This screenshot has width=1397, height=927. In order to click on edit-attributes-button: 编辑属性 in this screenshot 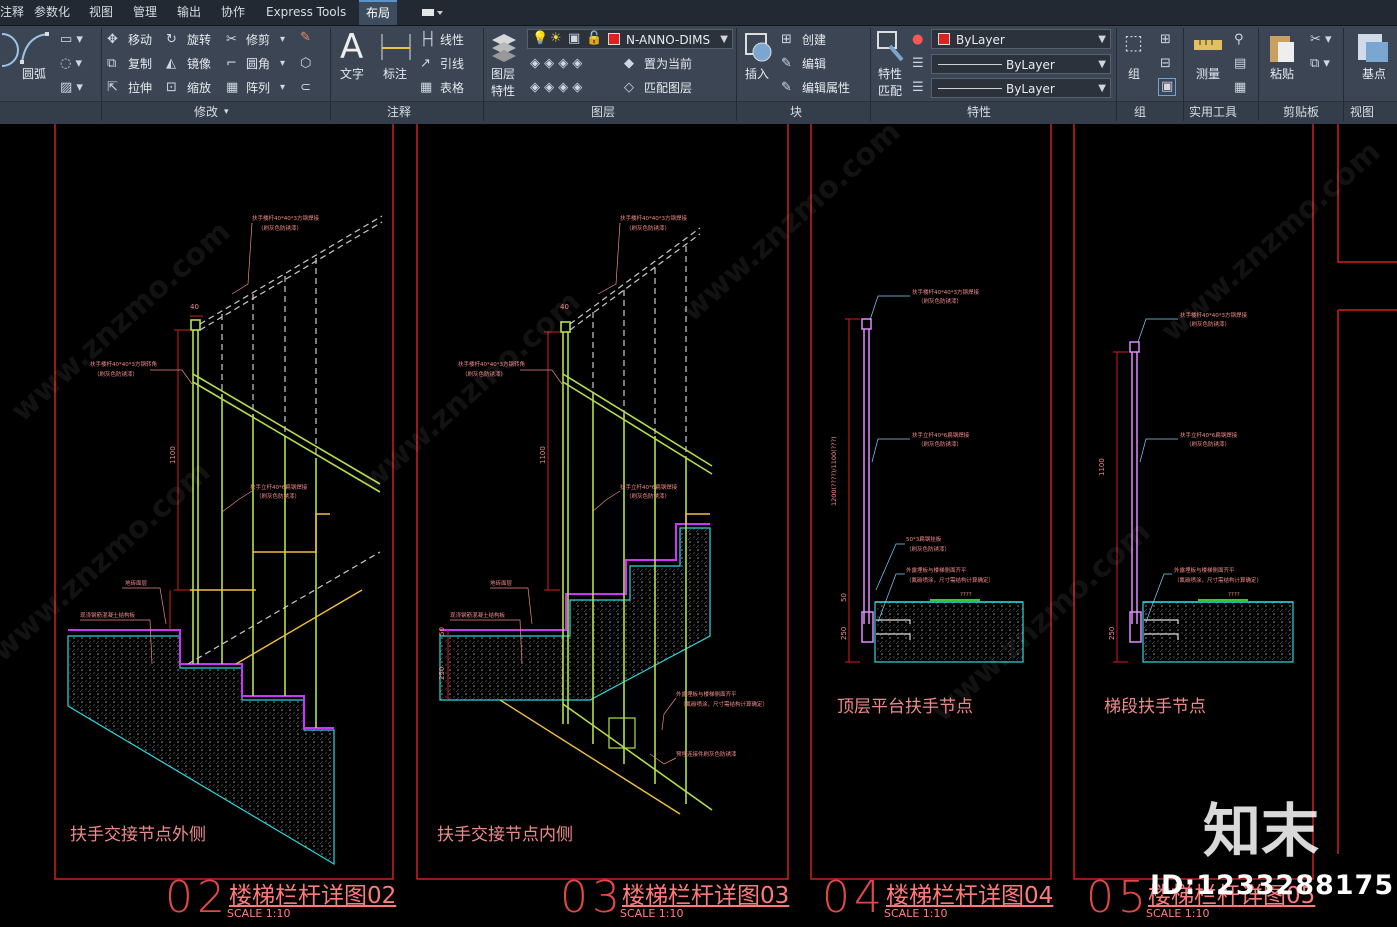, I will do `click(826, 88)`.